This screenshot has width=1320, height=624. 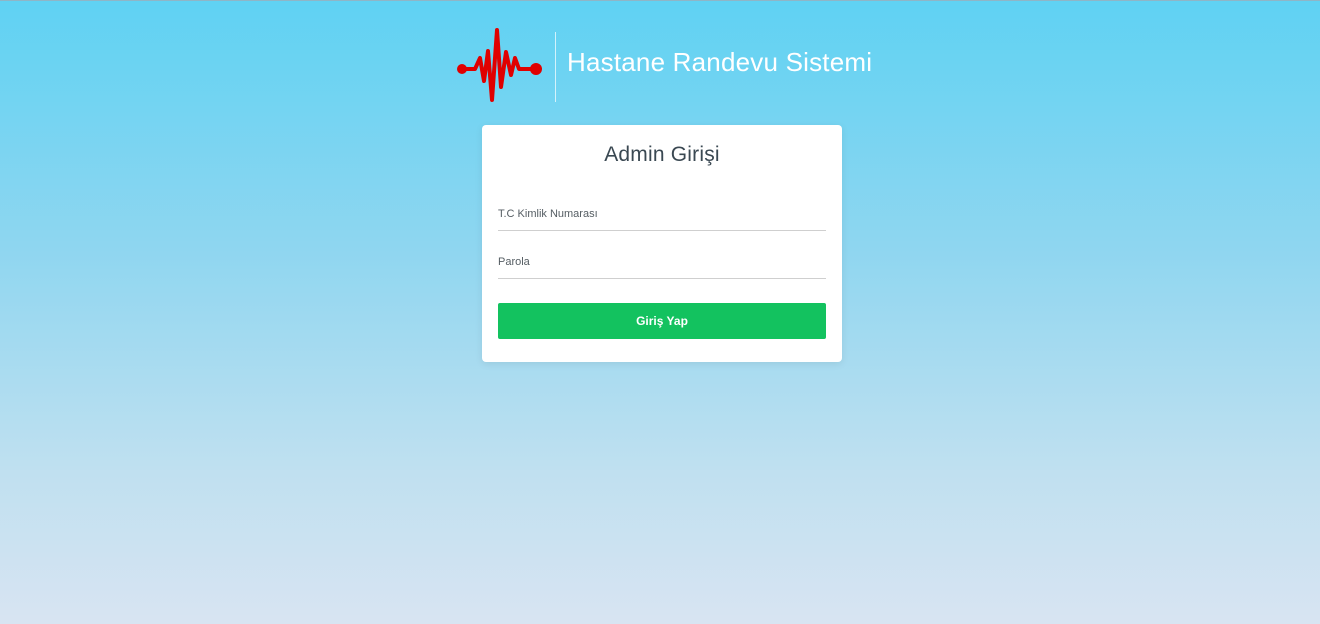 I want to click on login-heading: Admin Girişi, so click(x=662, y=154).